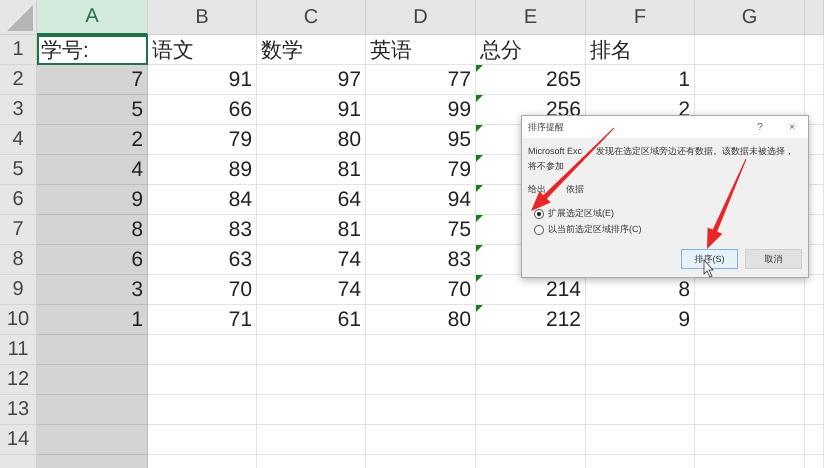 The image size is (824, 468). I want to click on group-label: 依据, so click(575, 189).